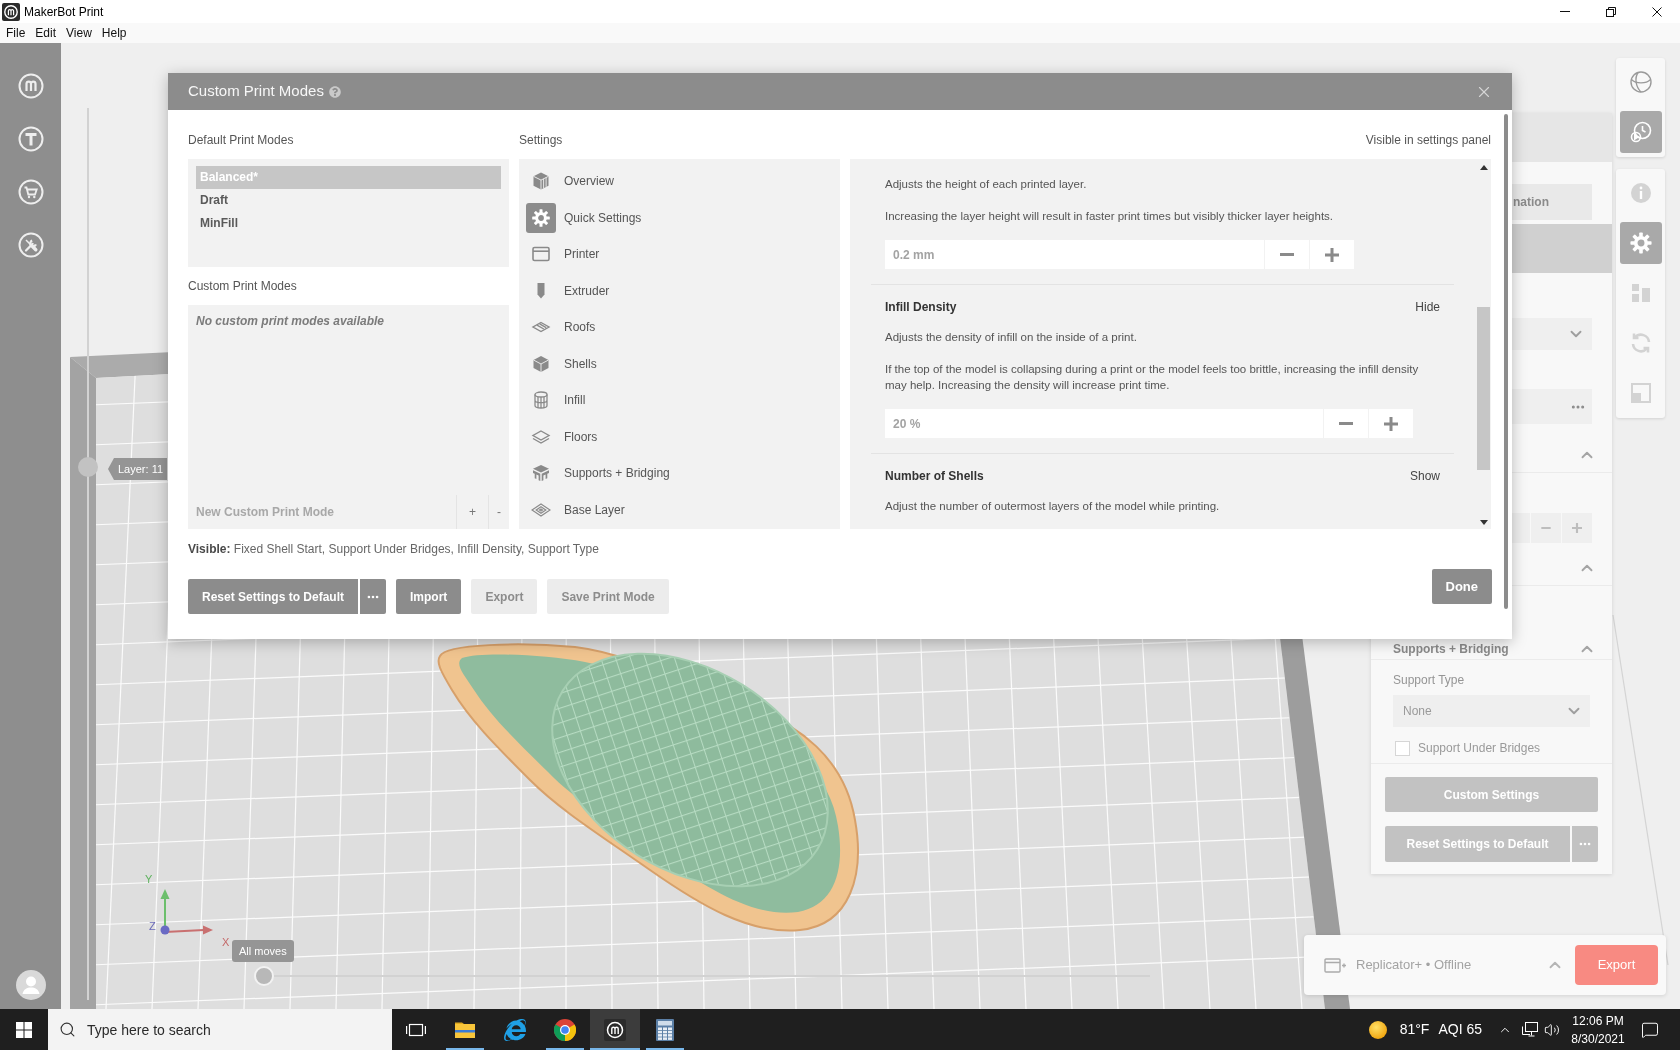 Image resolution: width=1680 pixels, height=1050 pixels. What do you see at coordinates (1552, 1029) in the screenshot?
I see `speaker-icon` at bounding box center [1552, 1029].